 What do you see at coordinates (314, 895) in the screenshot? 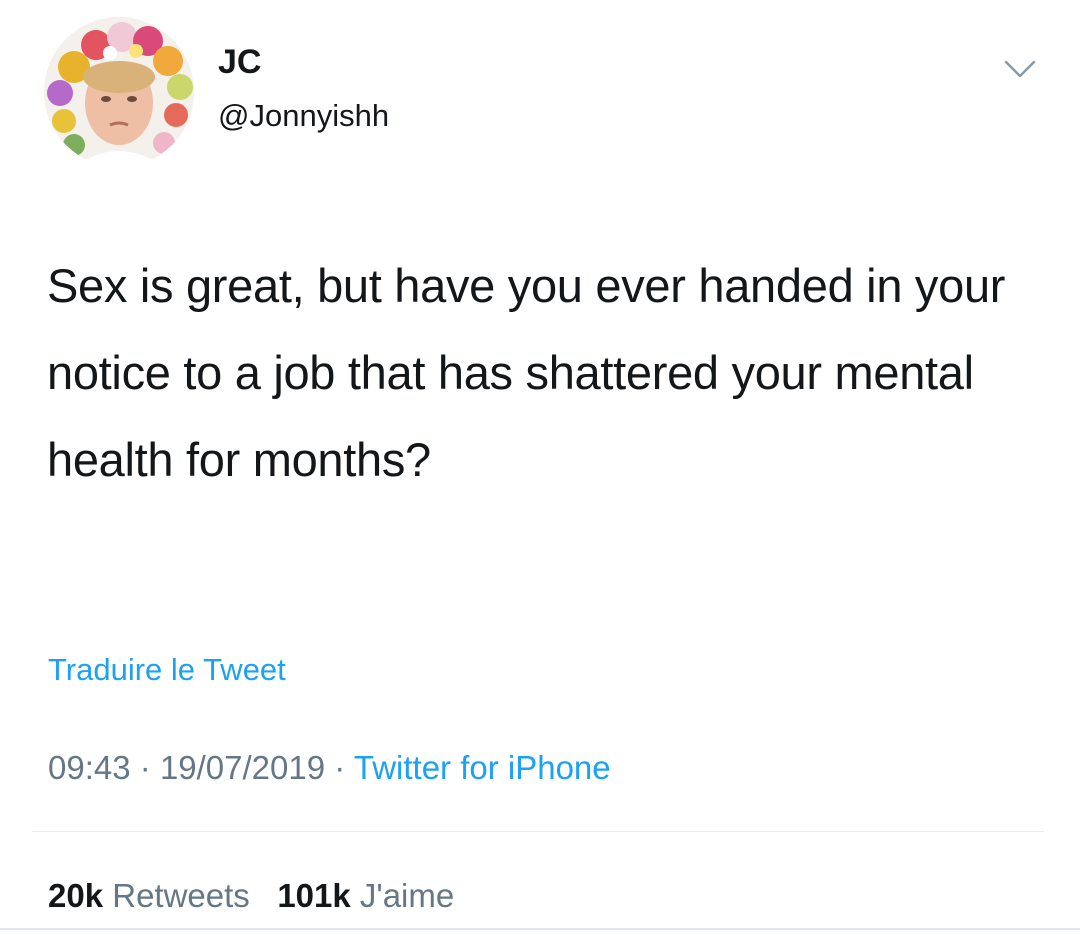
I see `likes-count: 101k` at bounding box center [314, 895].